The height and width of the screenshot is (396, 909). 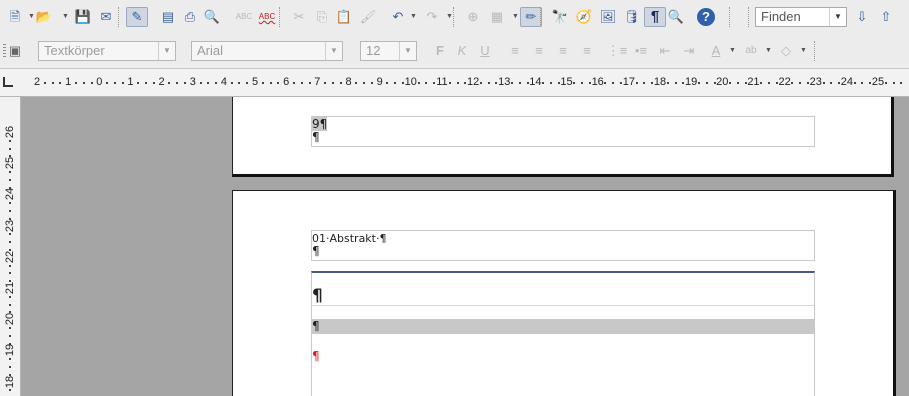 I want to click on footer-area: 9¶ ¶, so click(x=563, y=131).